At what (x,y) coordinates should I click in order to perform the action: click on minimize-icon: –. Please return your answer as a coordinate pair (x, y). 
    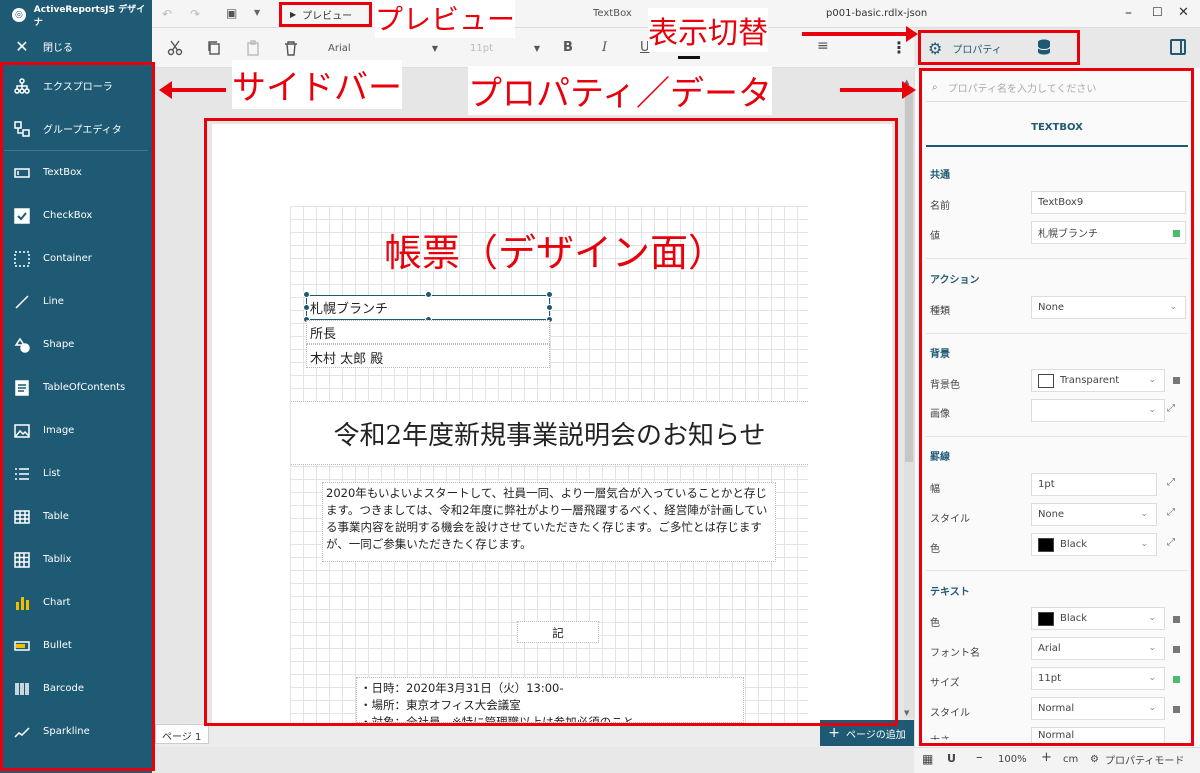
    Looking at the image, I should click on (1128, 13).